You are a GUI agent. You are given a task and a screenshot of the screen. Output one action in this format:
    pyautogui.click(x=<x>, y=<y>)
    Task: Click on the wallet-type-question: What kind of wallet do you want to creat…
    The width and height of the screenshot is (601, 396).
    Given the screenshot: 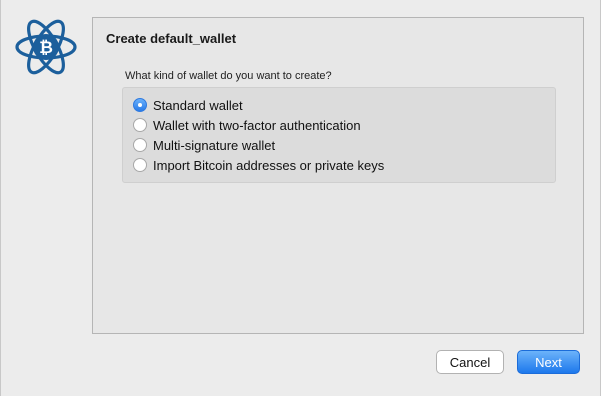 What is the action you would take?
    pyautogui.click(x=228, y=76)
    